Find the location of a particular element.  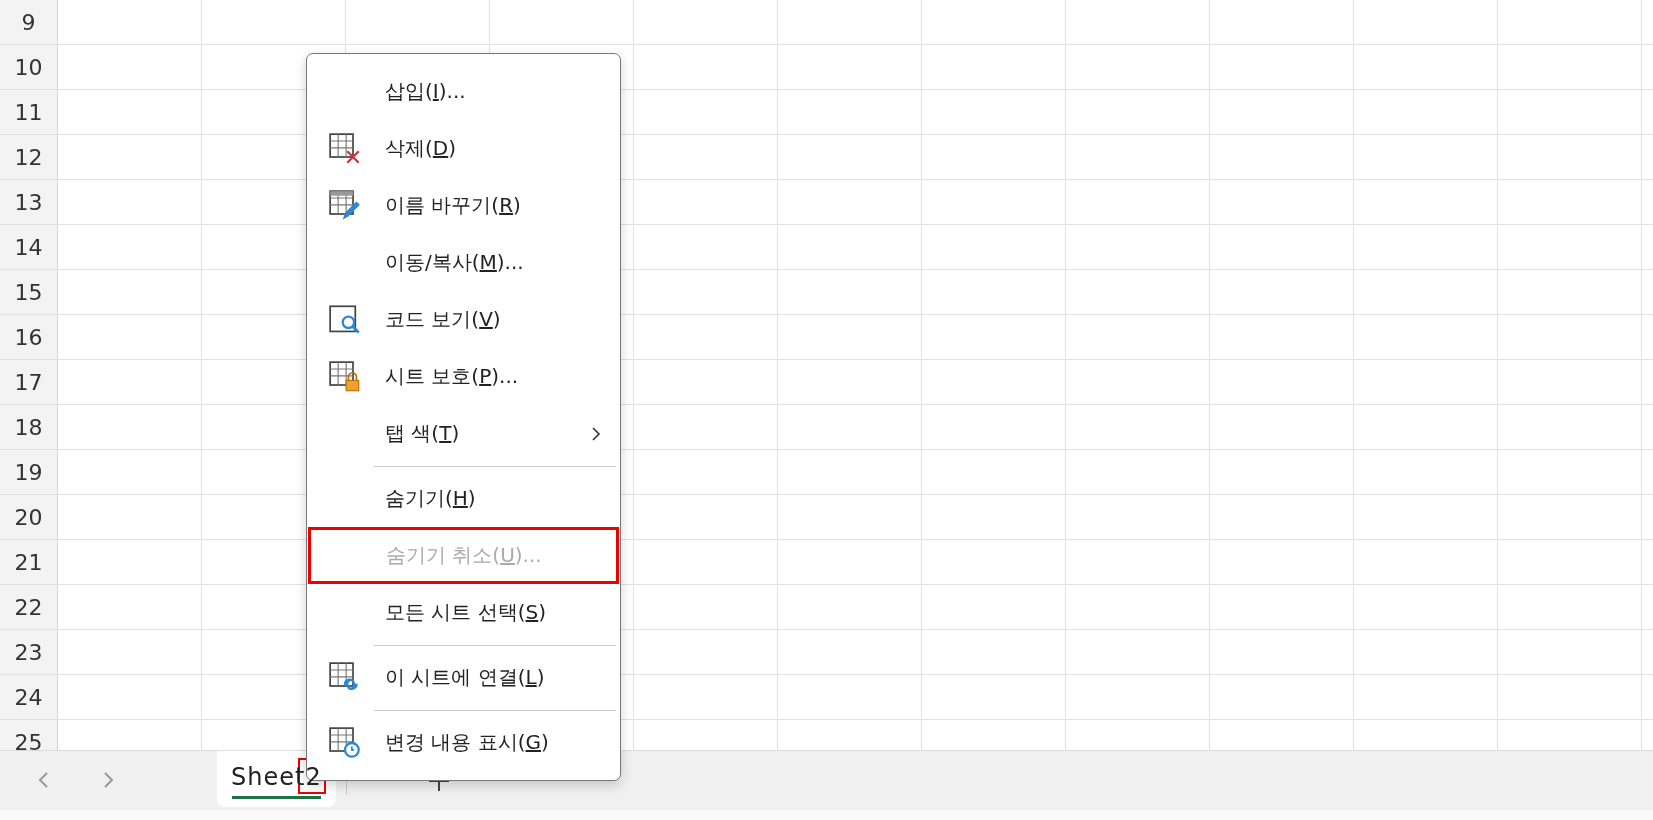

row-header: 23 is located at coordinates (29, 652).